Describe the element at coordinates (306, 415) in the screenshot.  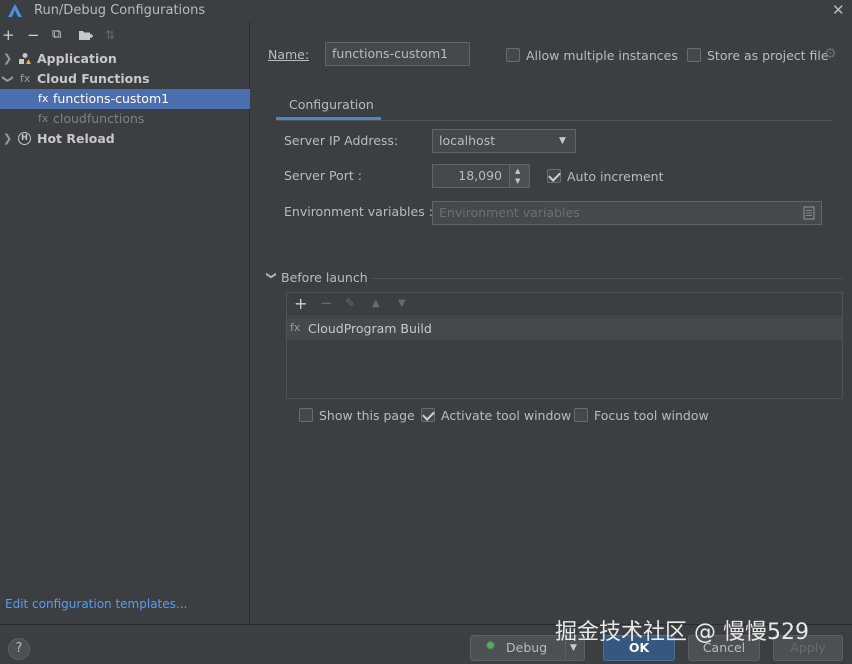
I see `show-page-checkbox` at that location.